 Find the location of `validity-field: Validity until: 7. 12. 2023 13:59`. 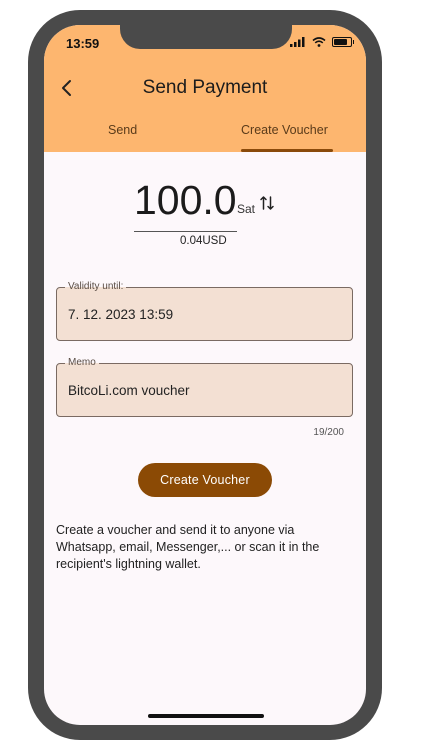

validity-field: Validity until: 7. 12. 2023 13:59 is located at coordinates (204, 311).